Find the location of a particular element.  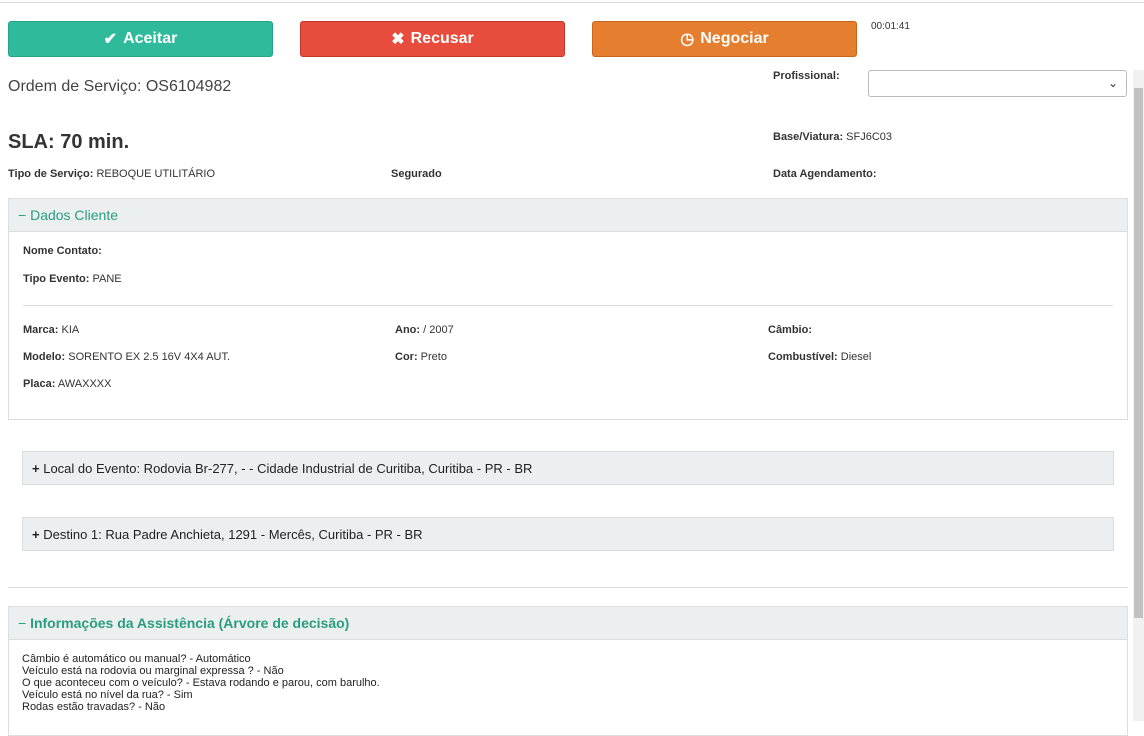

negotiate-button: ◷ Negociar is located at coordinates (724, 39).